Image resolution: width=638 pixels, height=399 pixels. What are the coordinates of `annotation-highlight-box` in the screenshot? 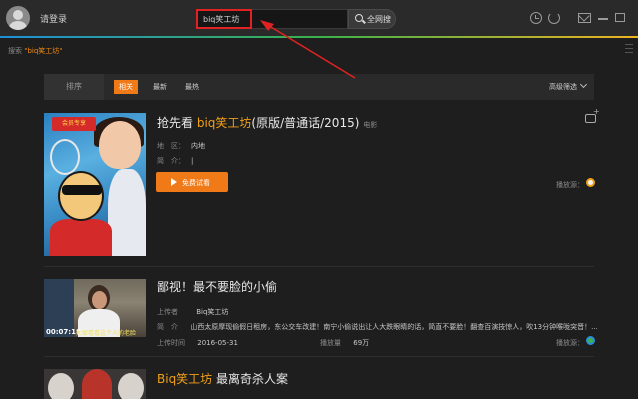 It's located at (224, 19).